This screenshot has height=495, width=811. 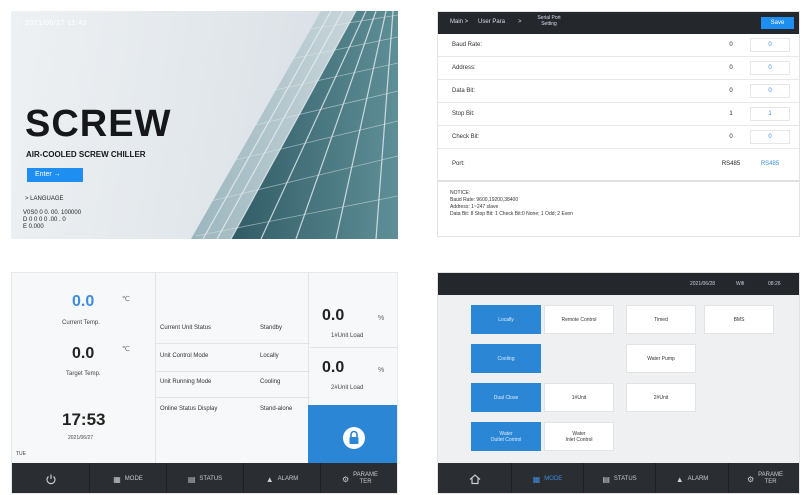 What do you see at coordinates (354, 438) in the screenshot?
I see `lock-icon` at bounding box center [354, 438].